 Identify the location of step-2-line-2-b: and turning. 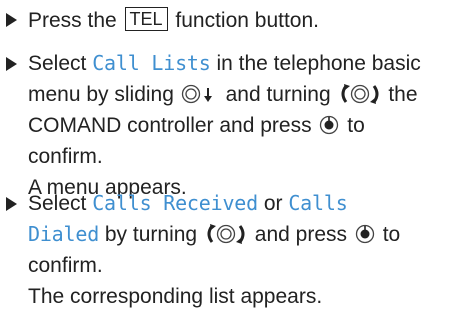
(278, 94).